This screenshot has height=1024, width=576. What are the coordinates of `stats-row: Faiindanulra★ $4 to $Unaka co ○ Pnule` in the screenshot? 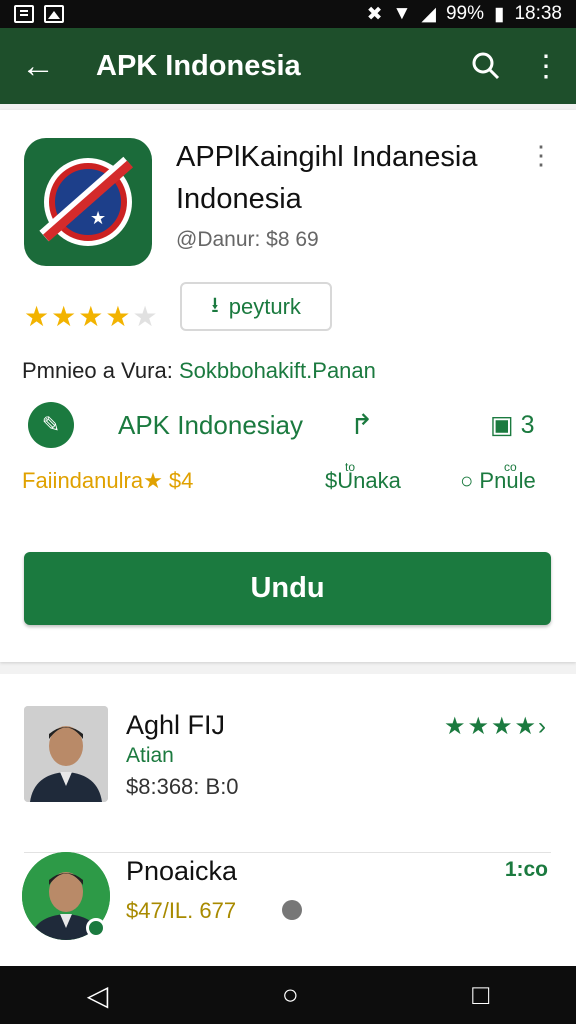 It's located at (288, 481).